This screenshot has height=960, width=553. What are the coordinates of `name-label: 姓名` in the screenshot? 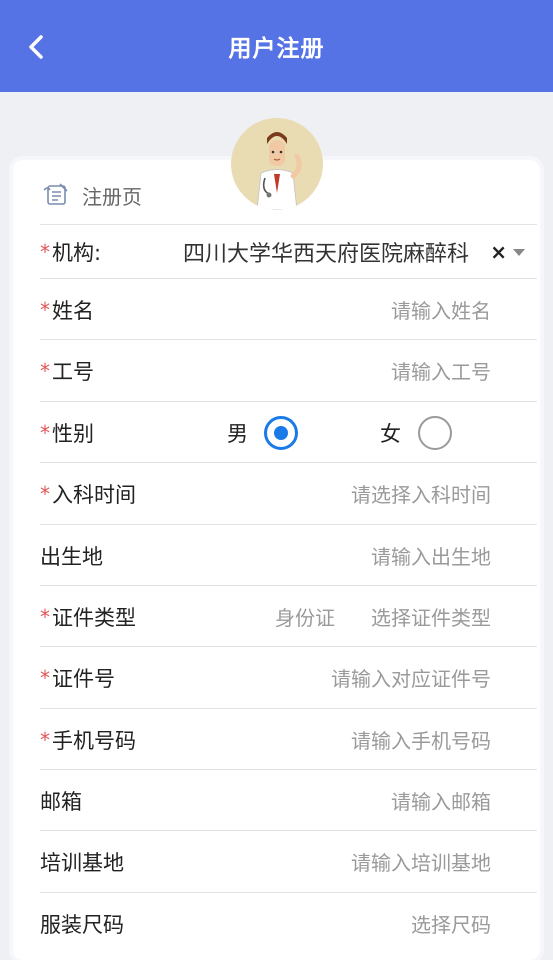 It's located at (73, 310).